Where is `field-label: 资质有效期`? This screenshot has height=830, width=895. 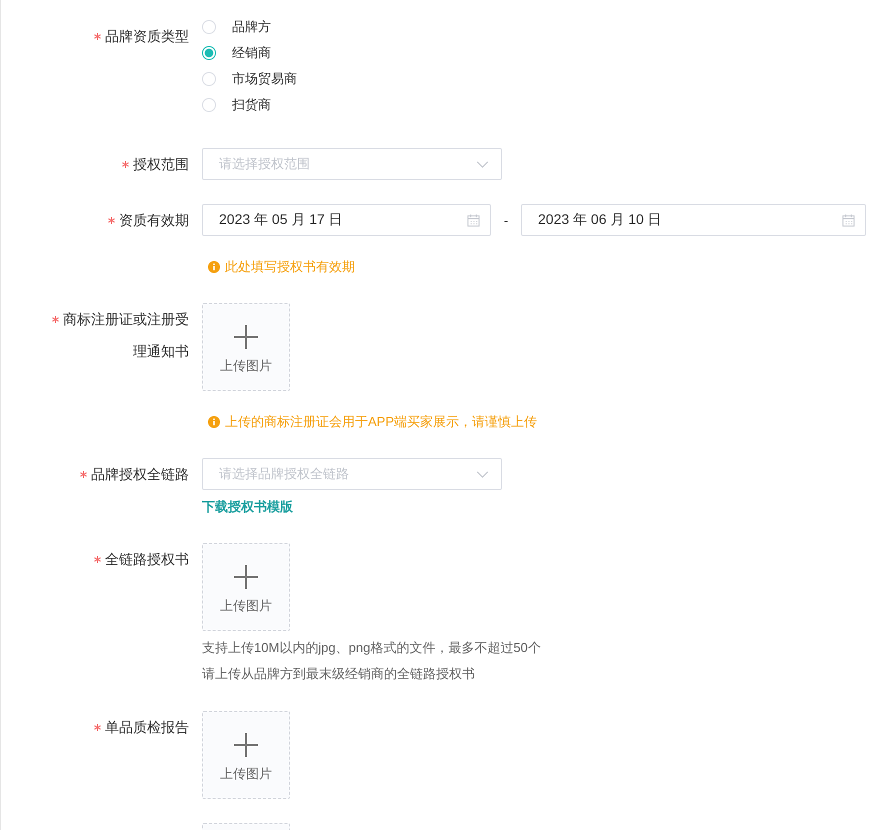
field-label: 资质有效期 is located at coordinates (154, 220).